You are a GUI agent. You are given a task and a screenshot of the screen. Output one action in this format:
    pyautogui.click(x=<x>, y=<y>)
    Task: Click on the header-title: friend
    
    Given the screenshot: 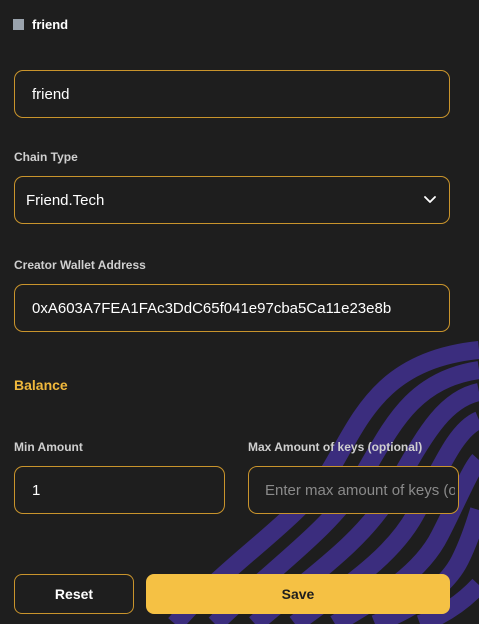 What is the action you would take?
    pyautogui.click(x=50, y=24)
    